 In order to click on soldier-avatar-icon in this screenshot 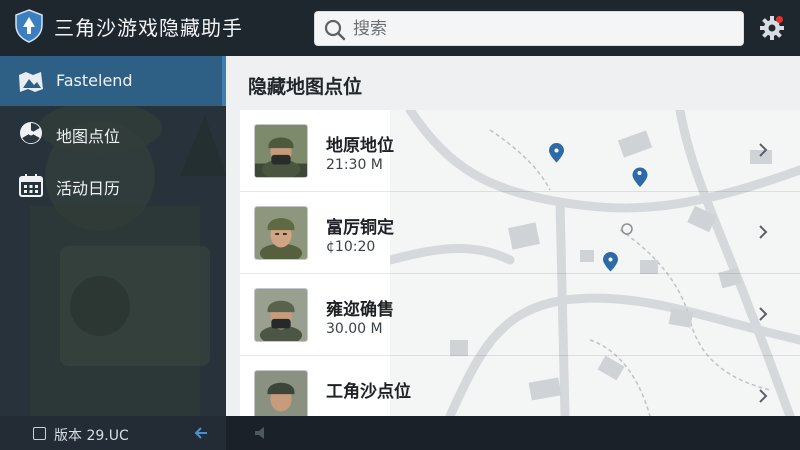, I will do `click(281, 393)`.